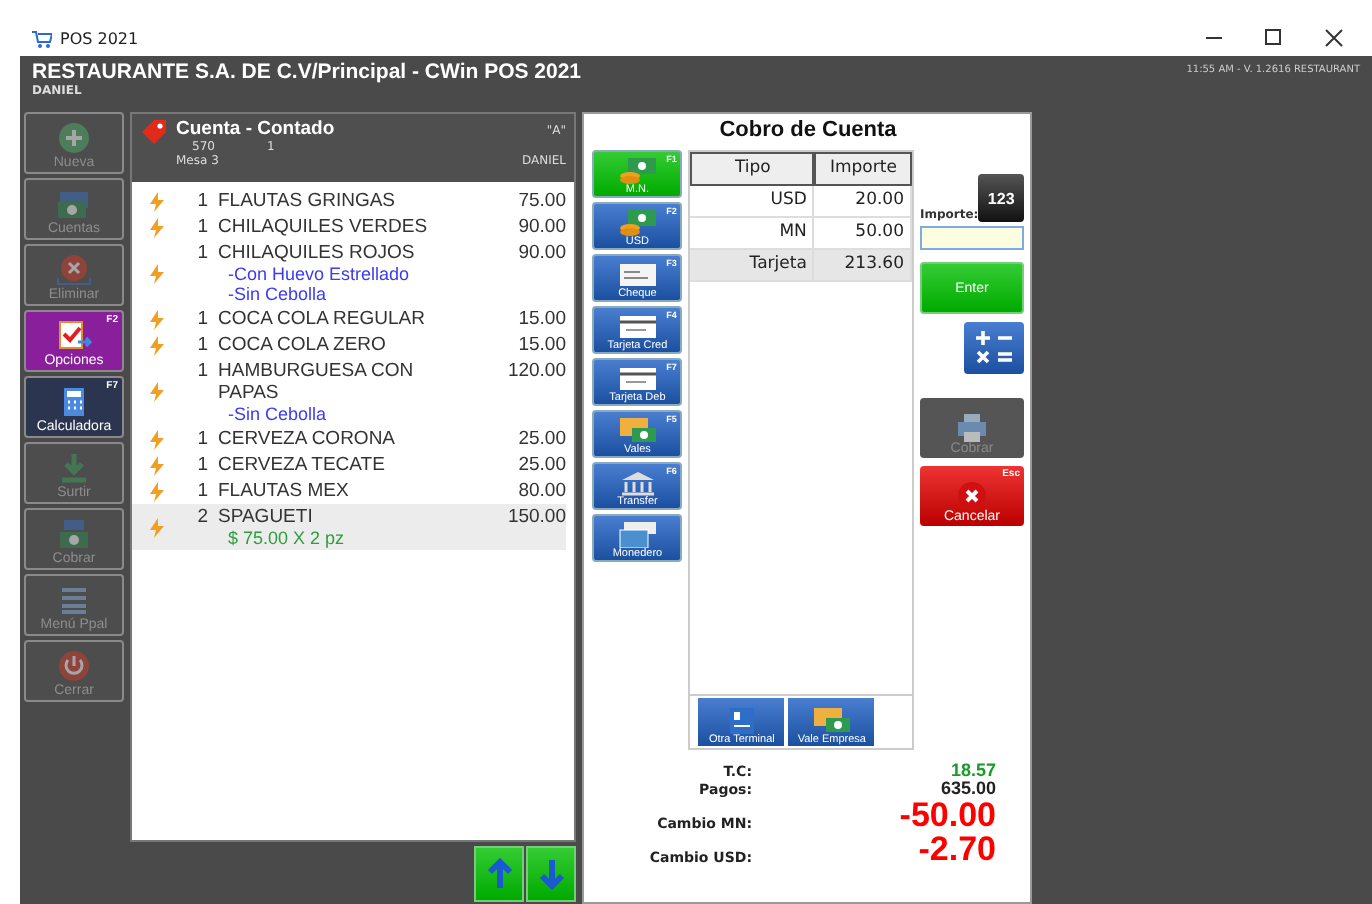 The image size is (1372, 904). I want to click on ticket-title: Cuenta - Contado, so click(255, 129).